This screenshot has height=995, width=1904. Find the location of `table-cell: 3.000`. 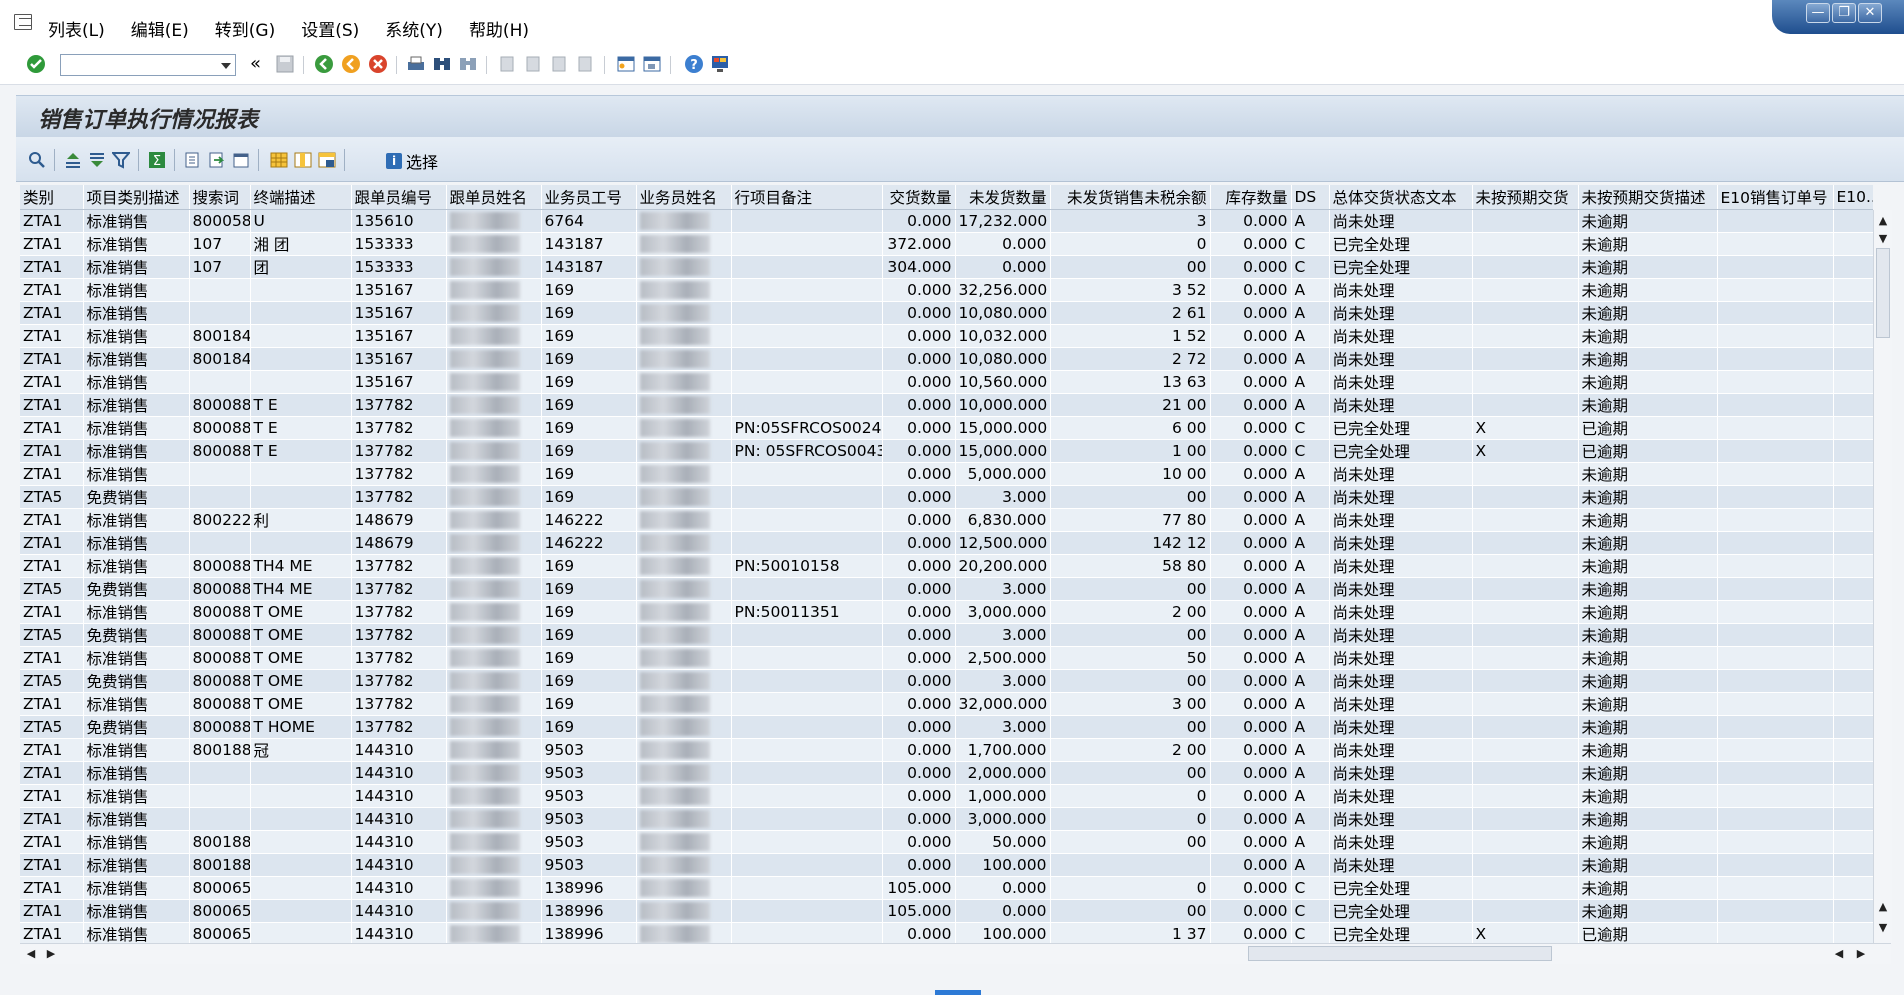

table-cell: 3.000 is located at coordinates (1003, 497).